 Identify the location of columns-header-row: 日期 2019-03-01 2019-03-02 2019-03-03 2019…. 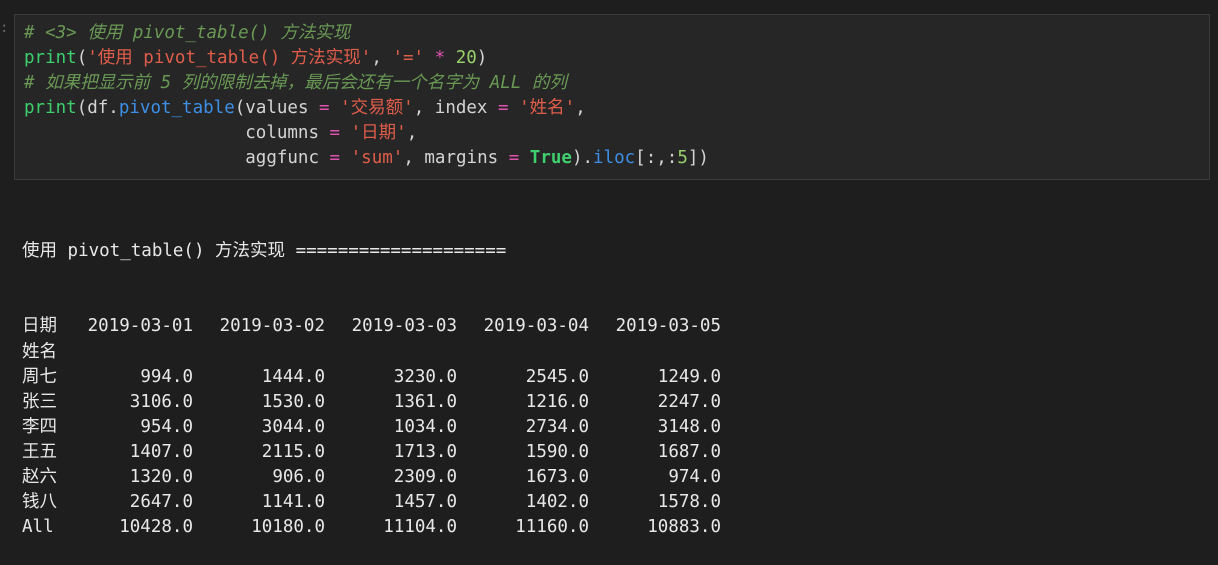
(371, 326).